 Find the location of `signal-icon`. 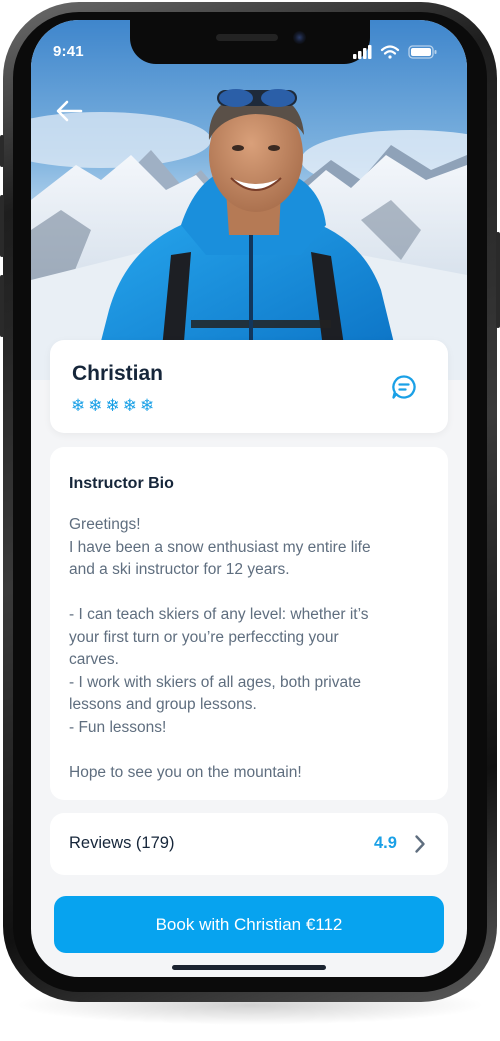

signal-icon is located at coordinates (362, 52).